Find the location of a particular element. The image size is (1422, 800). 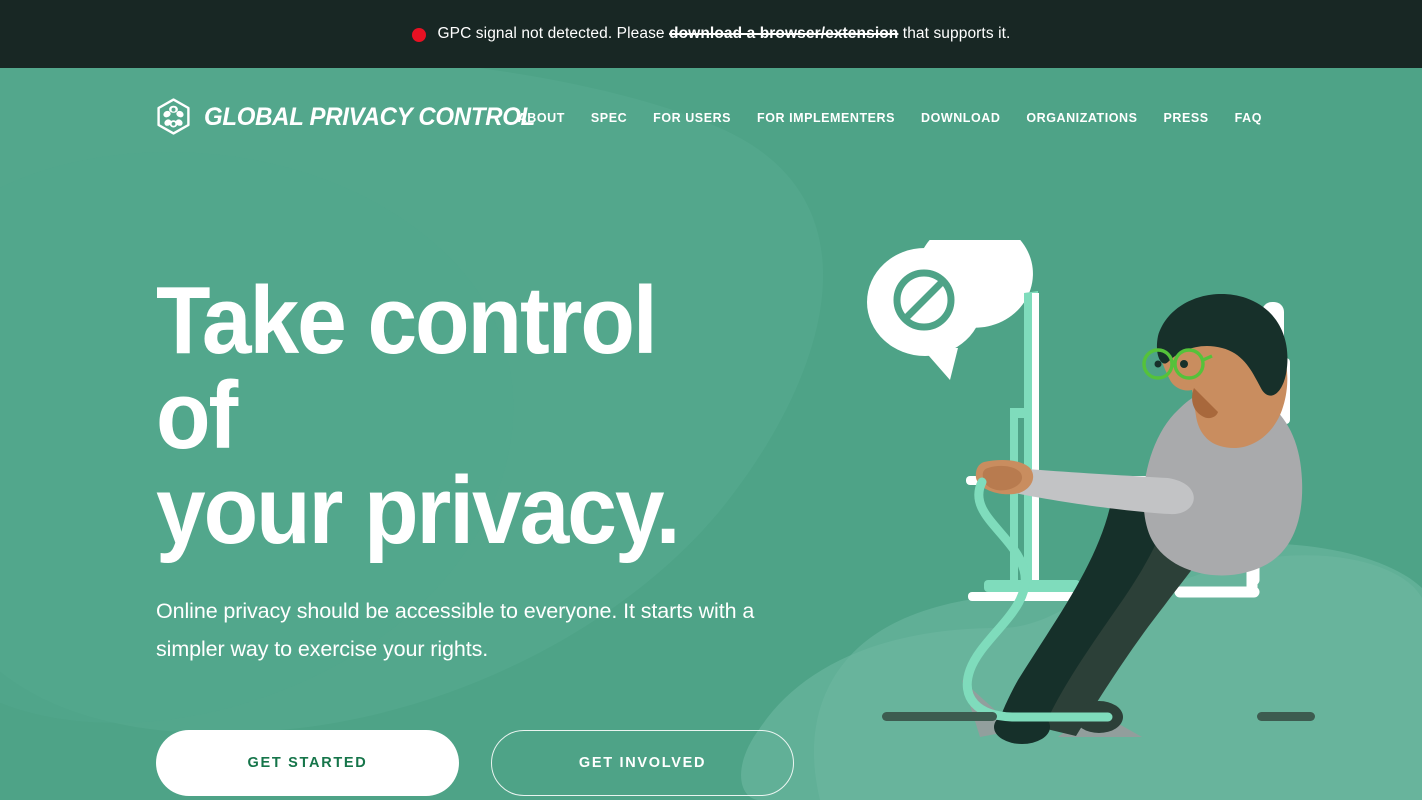

page-title: Take control of your privacy. is located at coordinates (418, 415).